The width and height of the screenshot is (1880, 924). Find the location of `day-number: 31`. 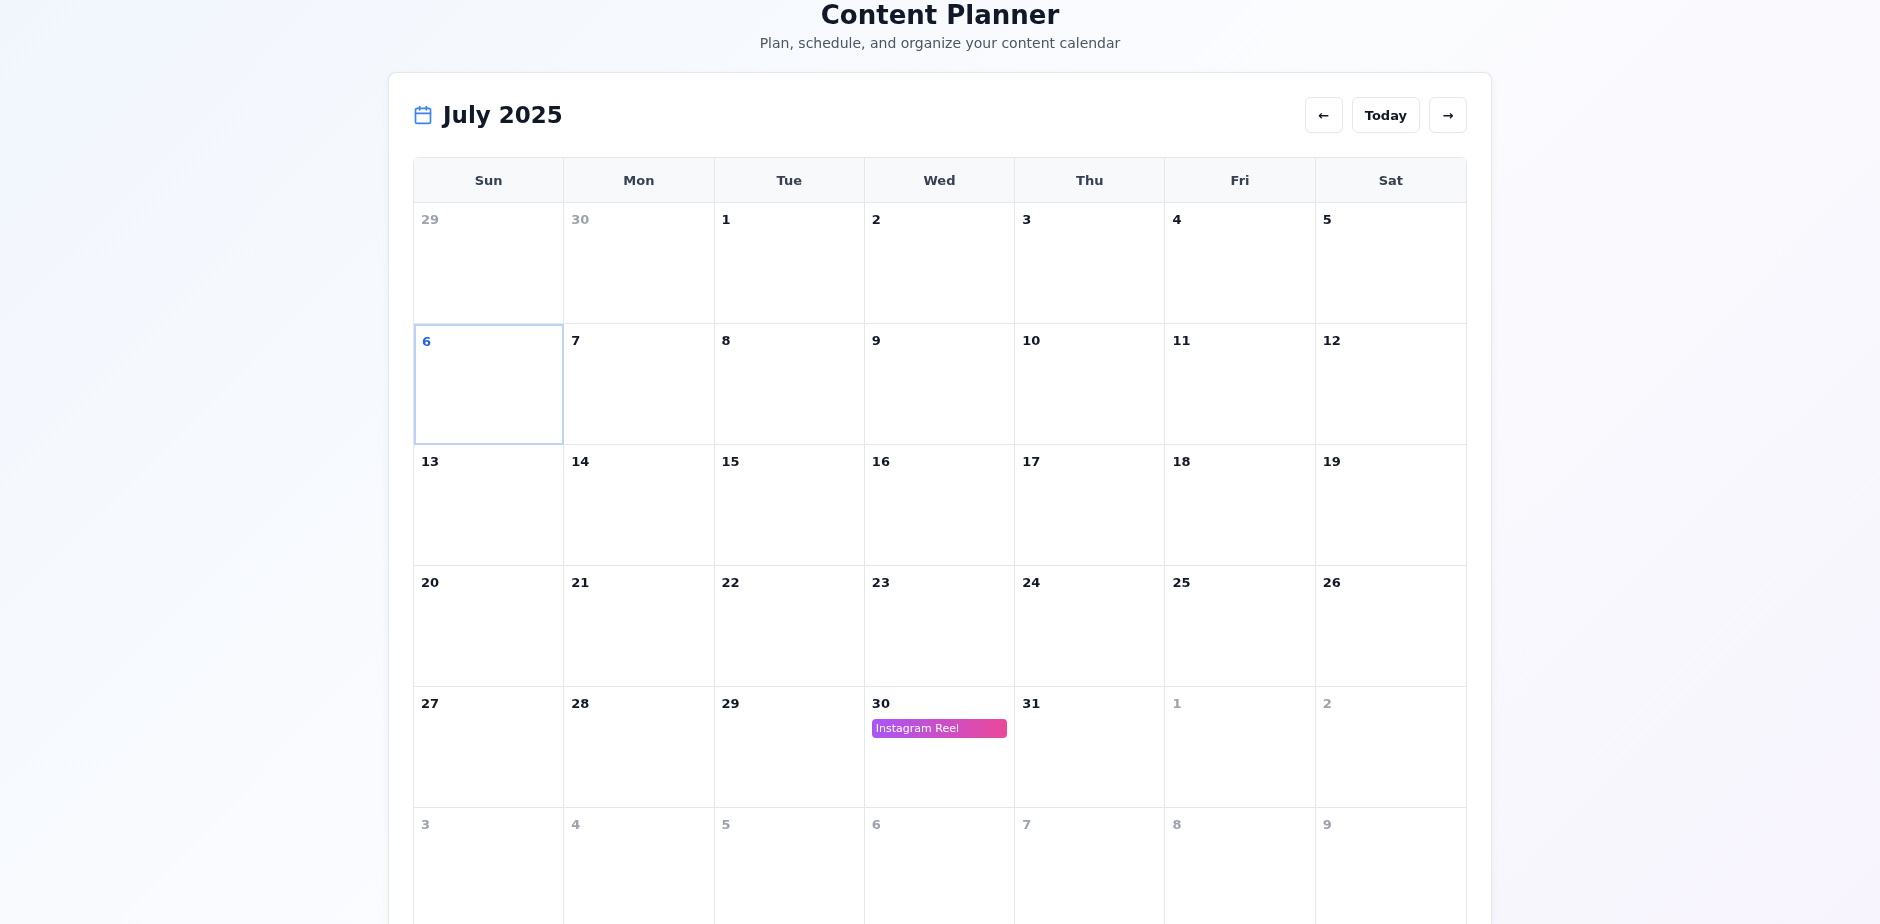

day-number: 31 is located at coordinates (1031, 703).